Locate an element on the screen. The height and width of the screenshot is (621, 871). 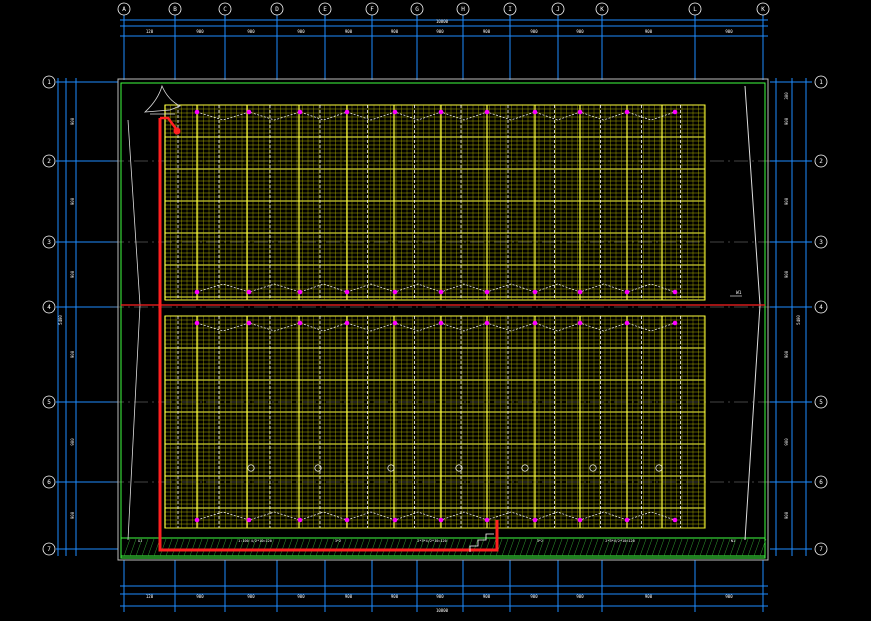
row-bubble-left-label: 6 is located at coordinates (49, 482).